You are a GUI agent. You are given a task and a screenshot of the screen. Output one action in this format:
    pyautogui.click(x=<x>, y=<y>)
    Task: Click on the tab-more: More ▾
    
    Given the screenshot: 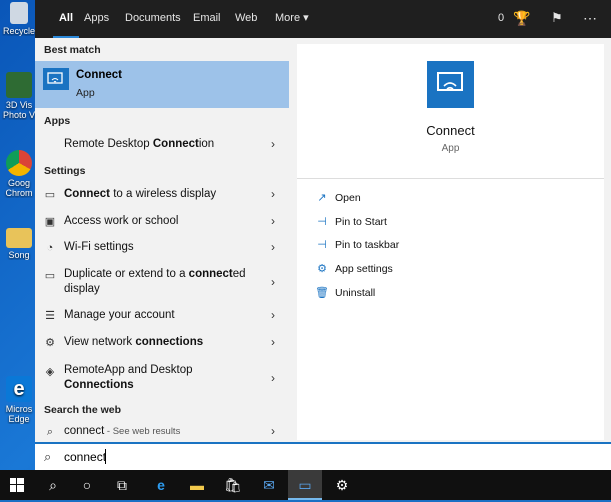 What is the action you would take?
    pyautogui.click(x=292, y=19)
    